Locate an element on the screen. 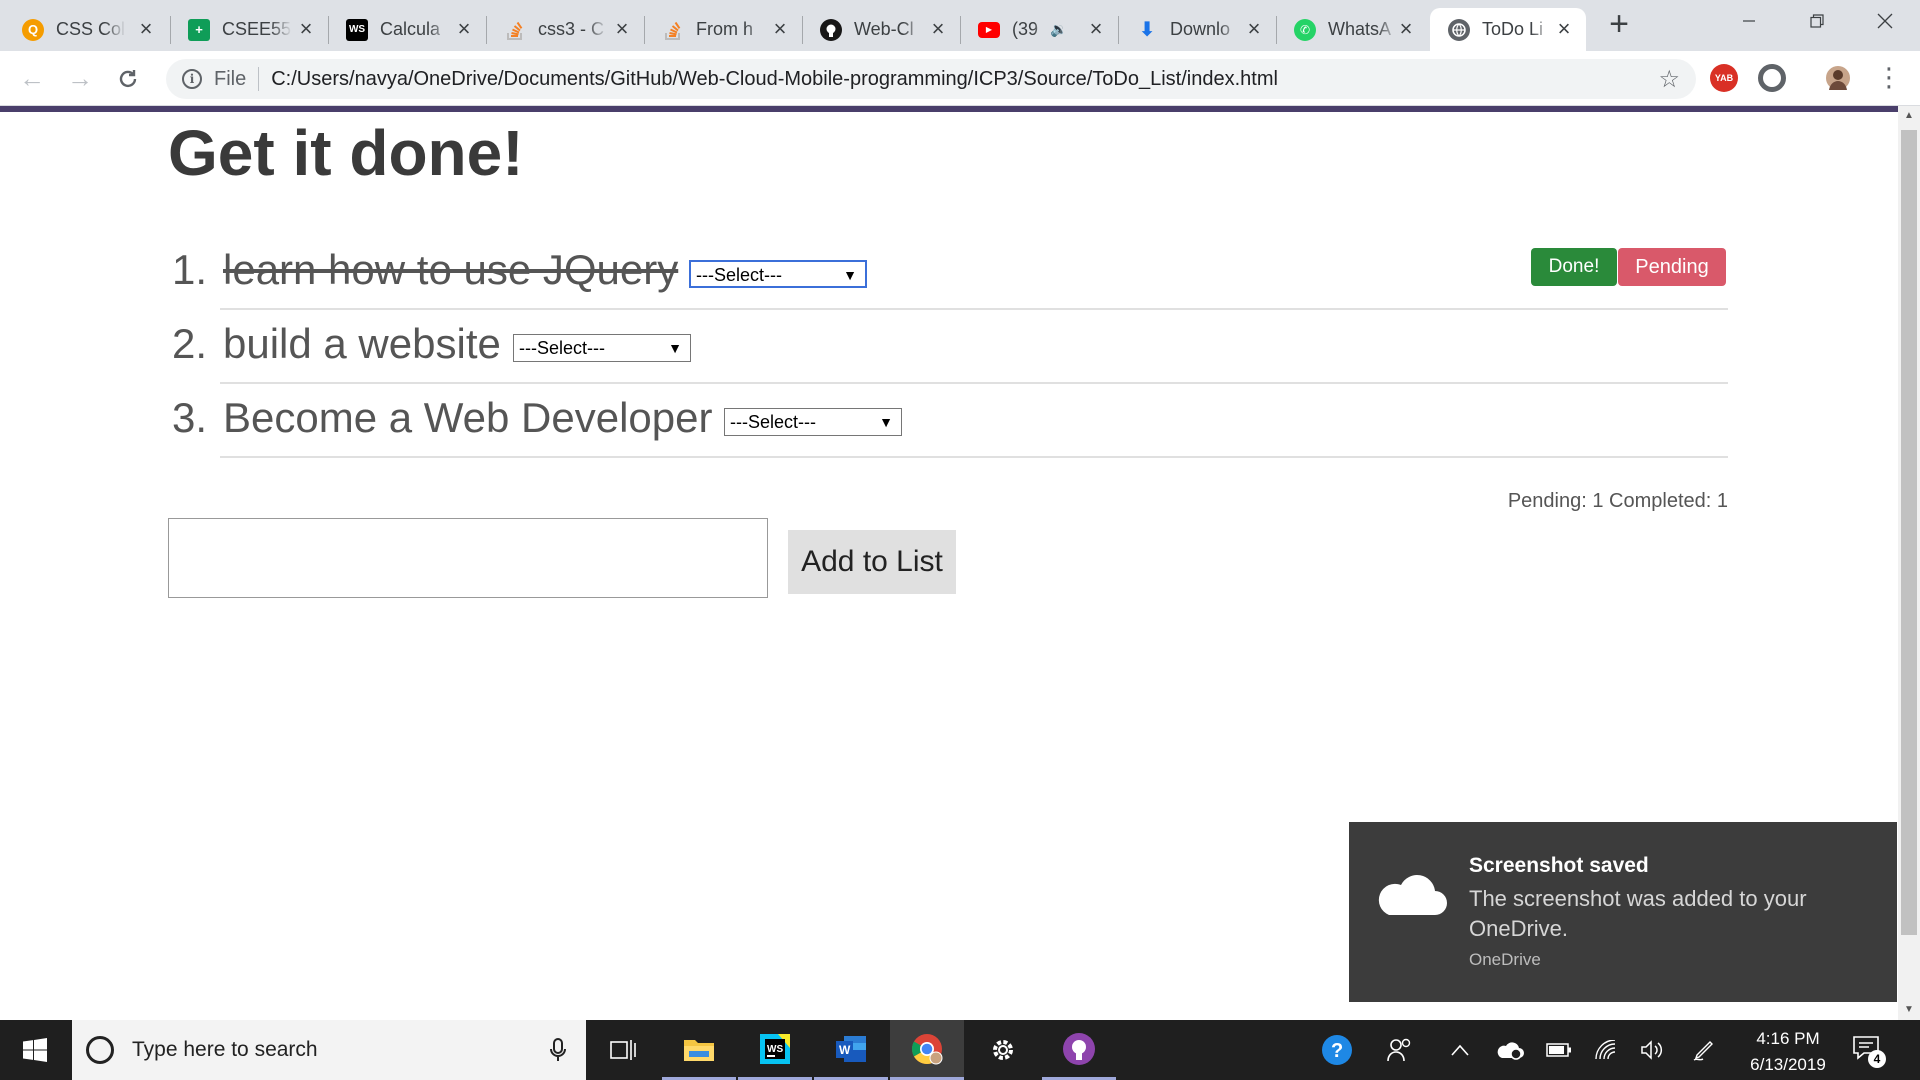  pending-button: Pending is located at coordinates (1672, 267).